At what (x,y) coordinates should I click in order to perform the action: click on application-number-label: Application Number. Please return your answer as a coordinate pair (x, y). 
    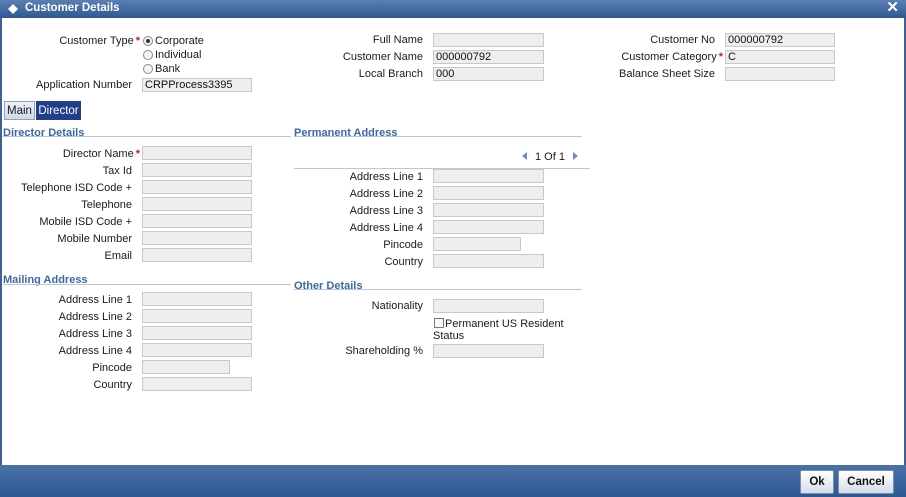
    Looking at the image, I should click on (84, 85).